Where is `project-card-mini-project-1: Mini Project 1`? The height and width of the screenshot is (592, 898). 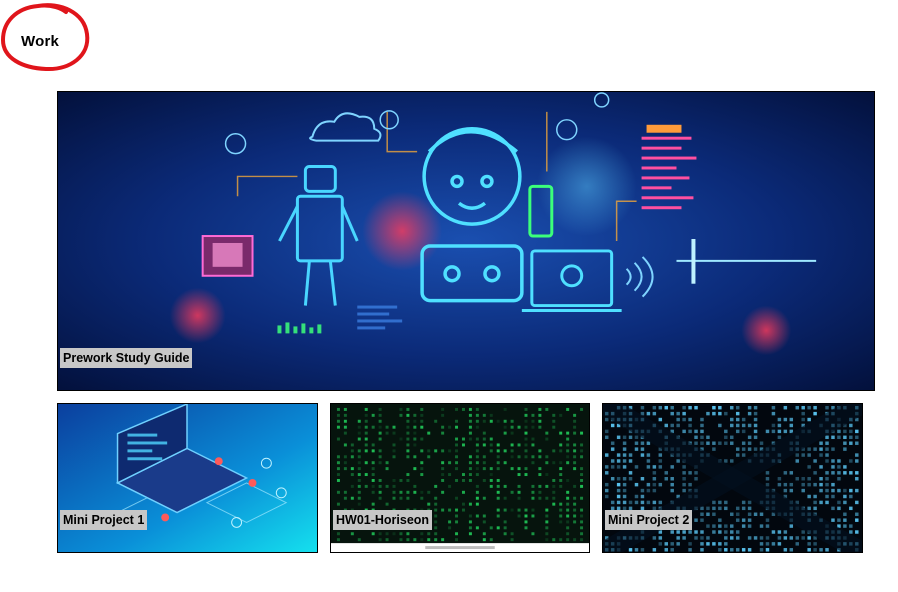
project-card-mini-project-1: Mini Project 1 is located at coordinates (187, 478).